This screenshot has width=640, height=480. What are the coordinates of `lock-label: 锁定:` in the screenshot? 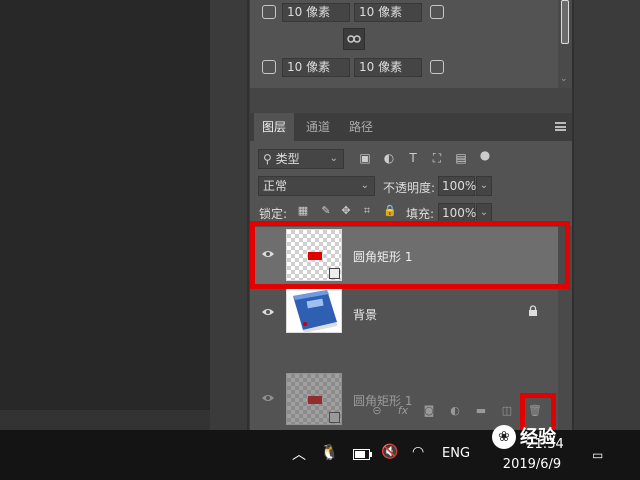 It's located at (273, 214).